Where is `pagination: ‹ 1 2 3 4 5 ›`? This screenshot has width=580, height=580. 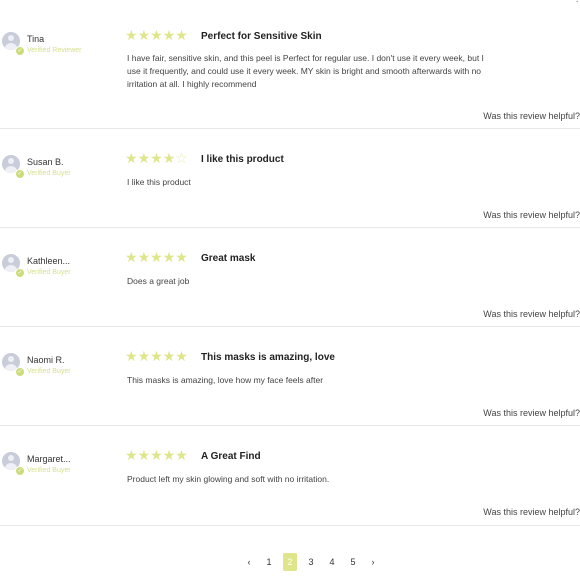 pagination: ‹ 1 2 3 4 5 › is located at coordinates (290, 562).